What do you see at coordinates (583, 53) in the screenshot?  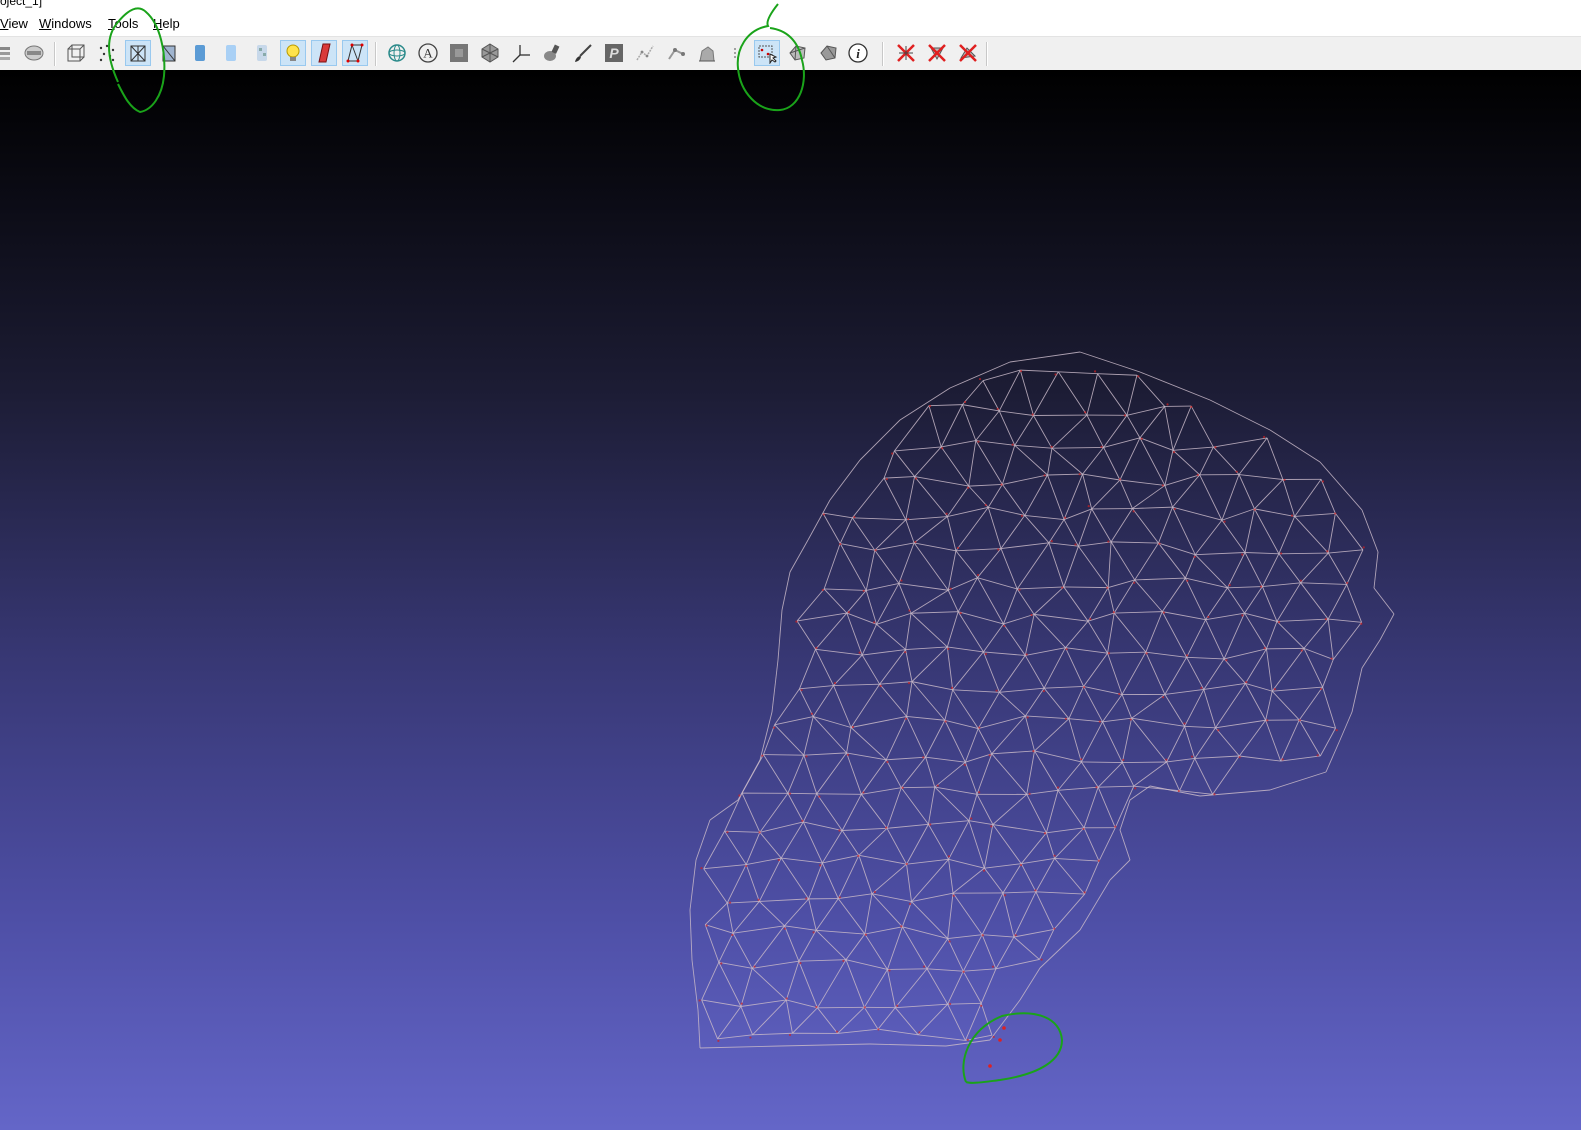 I see `brush-button` at bounding box center [583, 53].